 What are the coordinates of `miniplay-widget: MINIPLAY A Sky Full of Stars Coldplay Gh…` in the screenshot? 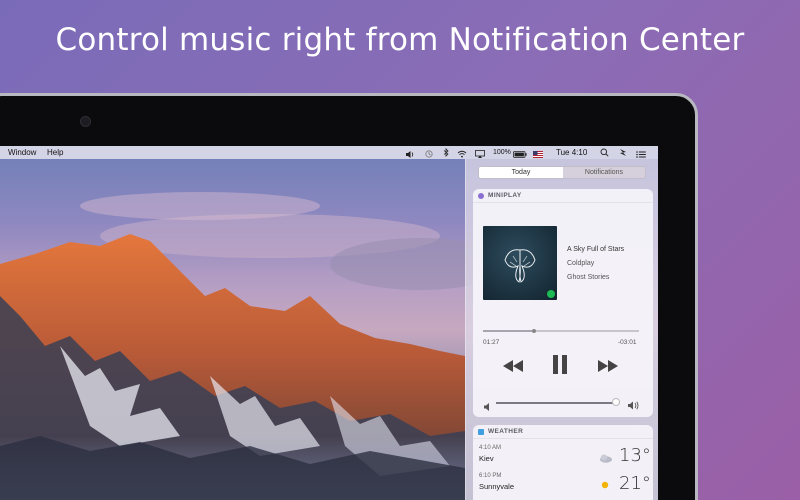 It's located at (563, 303).